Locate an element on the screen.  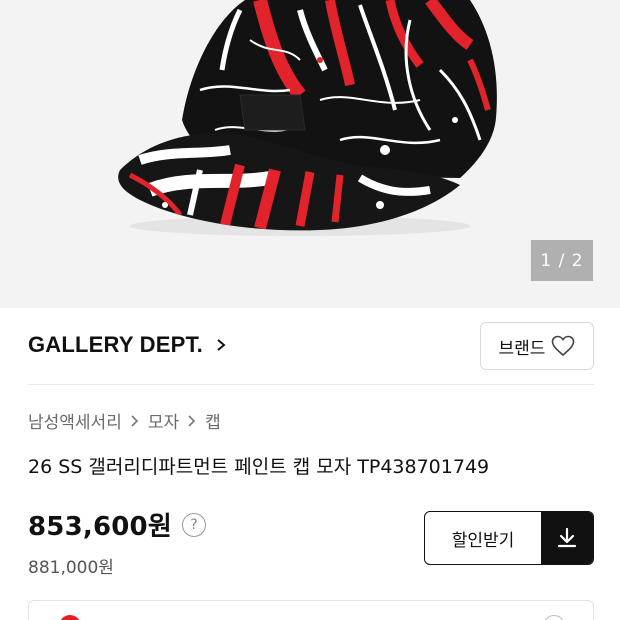
brand-like-button: 브랜드 is located at coordinates (537, 346).